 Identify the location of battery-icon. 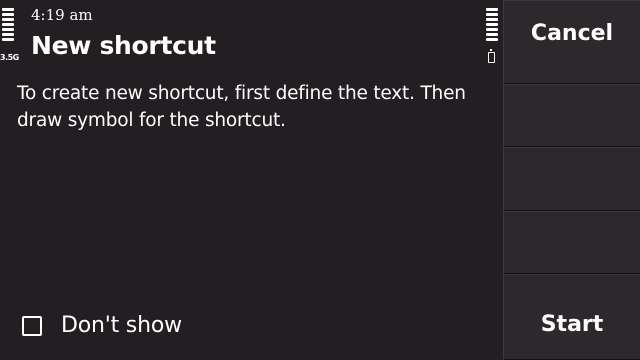
(491, 56).